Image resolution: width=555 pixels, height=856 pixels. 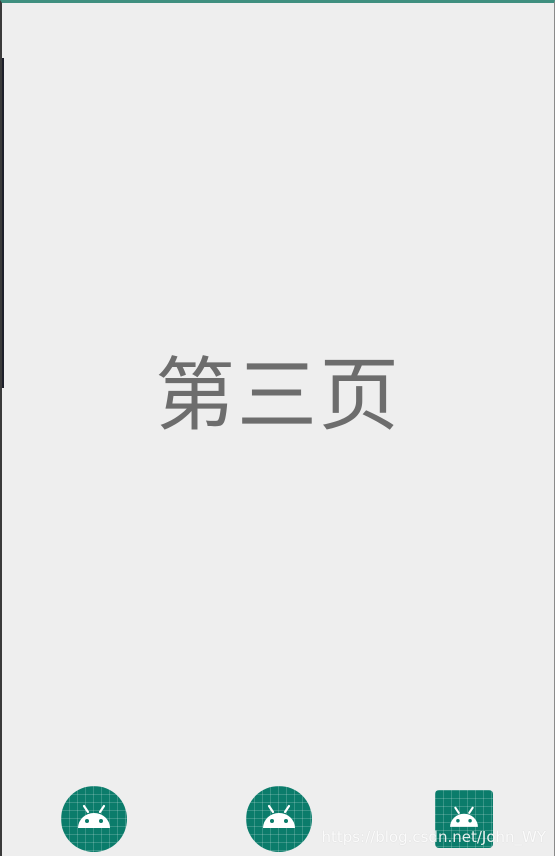 I want to click on page-title: 第三页, so click(x=278, y=395).